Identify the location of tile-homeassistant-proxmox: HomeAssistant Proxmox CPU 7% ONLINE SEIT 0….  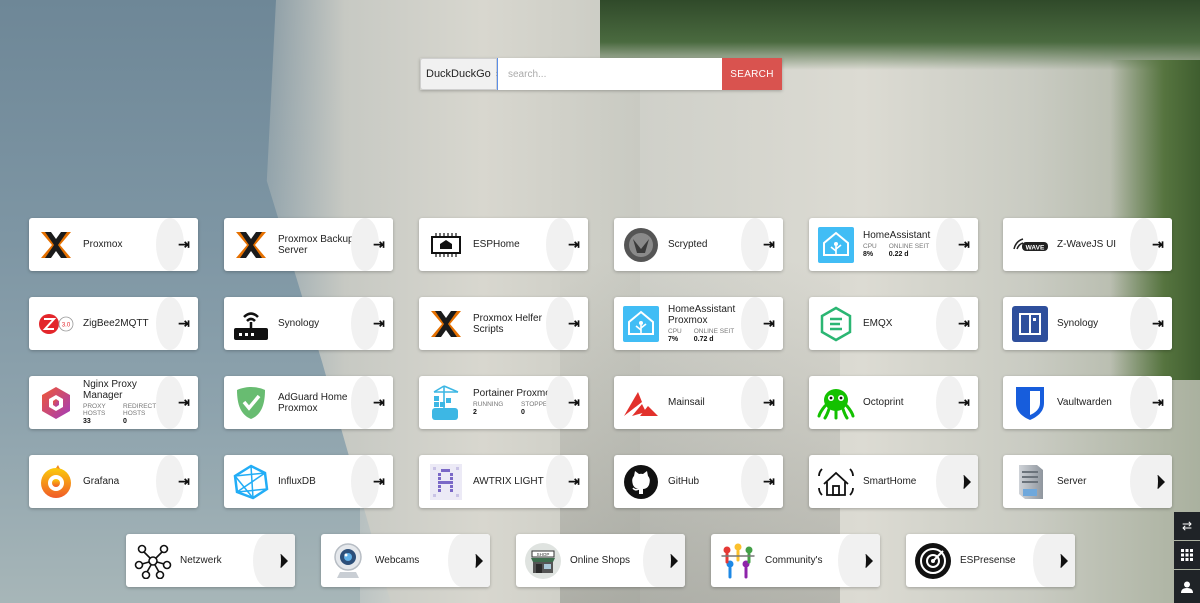
(698, 323).